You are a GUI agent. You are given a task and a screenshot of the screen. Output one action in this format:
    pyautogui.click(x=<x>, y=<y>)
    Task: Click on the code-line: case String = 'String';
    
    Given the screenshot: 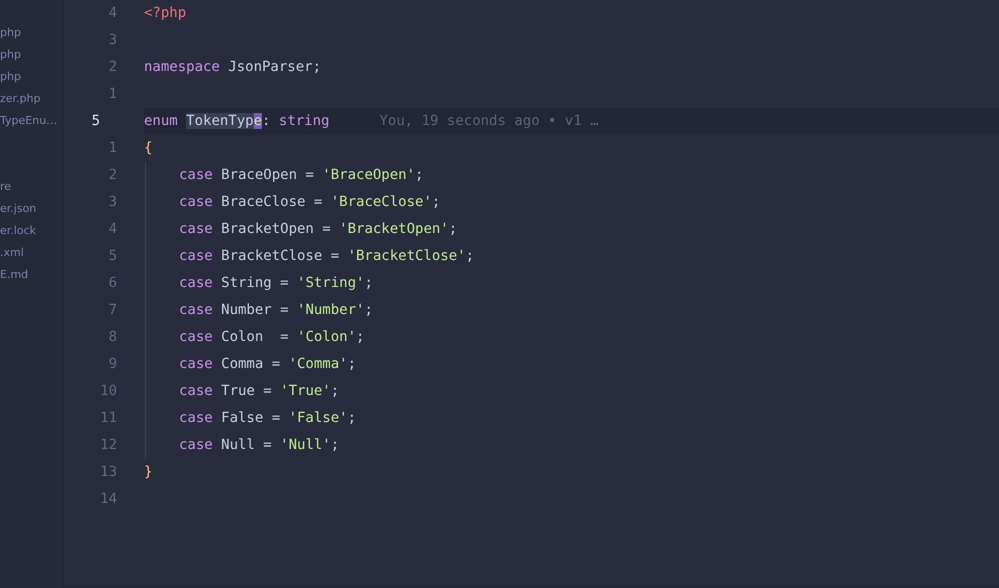 What is the action you would take?
    pyautogui.click(x=275, y=283)
    